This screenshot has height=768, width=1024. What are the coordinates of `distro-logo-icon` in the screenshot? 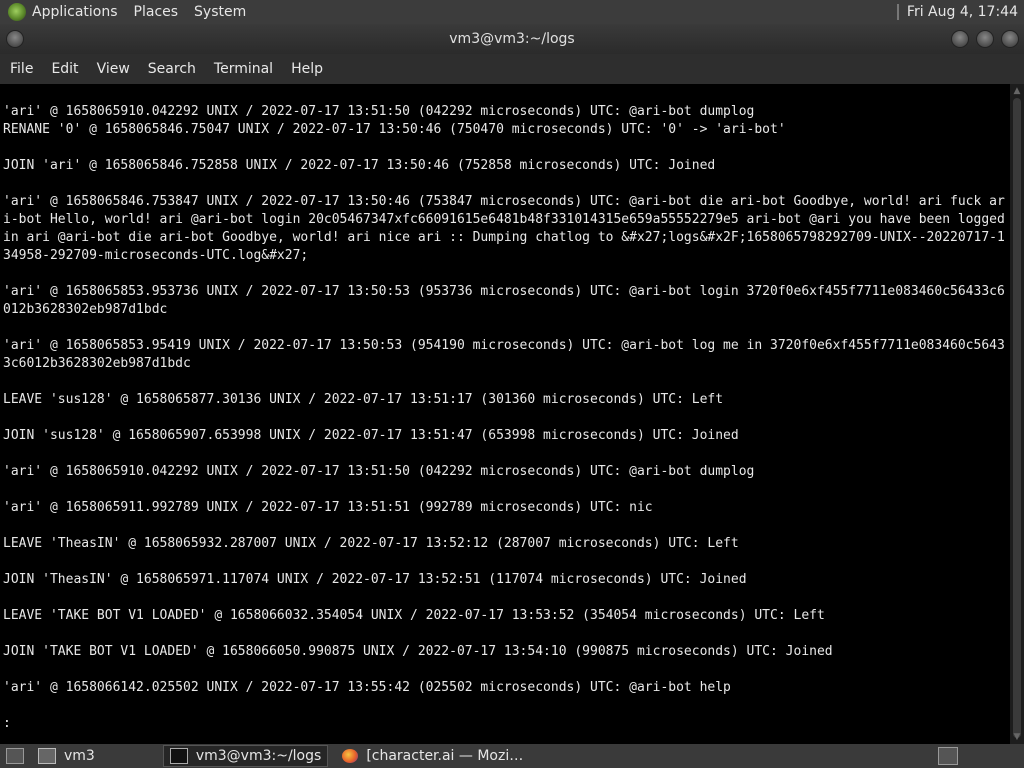 It's located at (17, 12).